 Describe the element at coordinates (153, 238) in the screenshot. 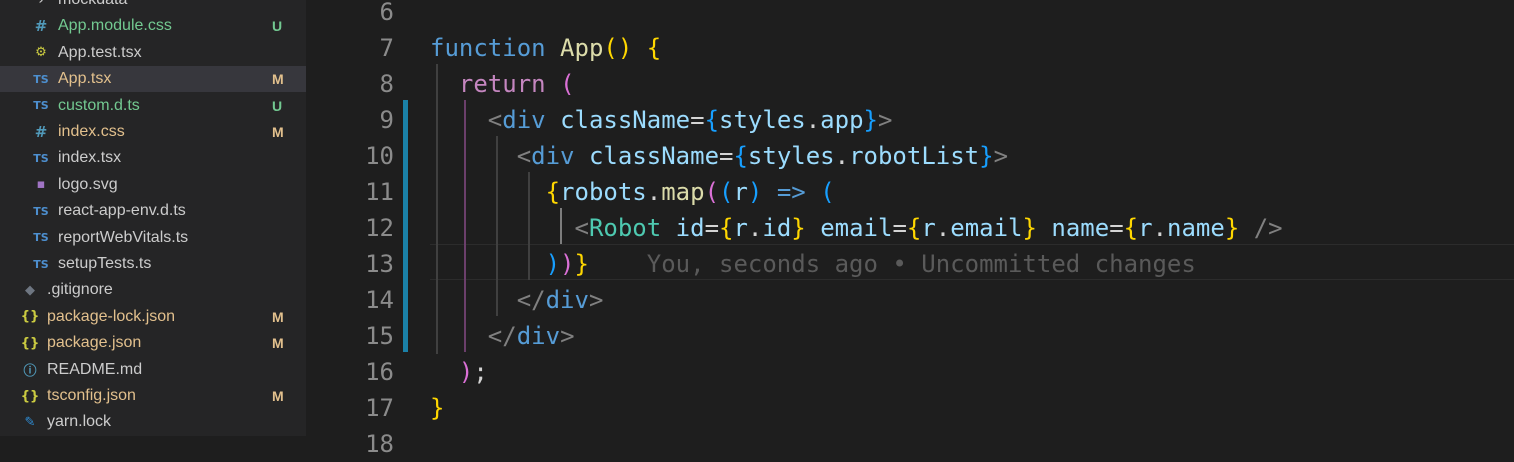

I see `file-item: TS reportWebVitals.ts` at that location.